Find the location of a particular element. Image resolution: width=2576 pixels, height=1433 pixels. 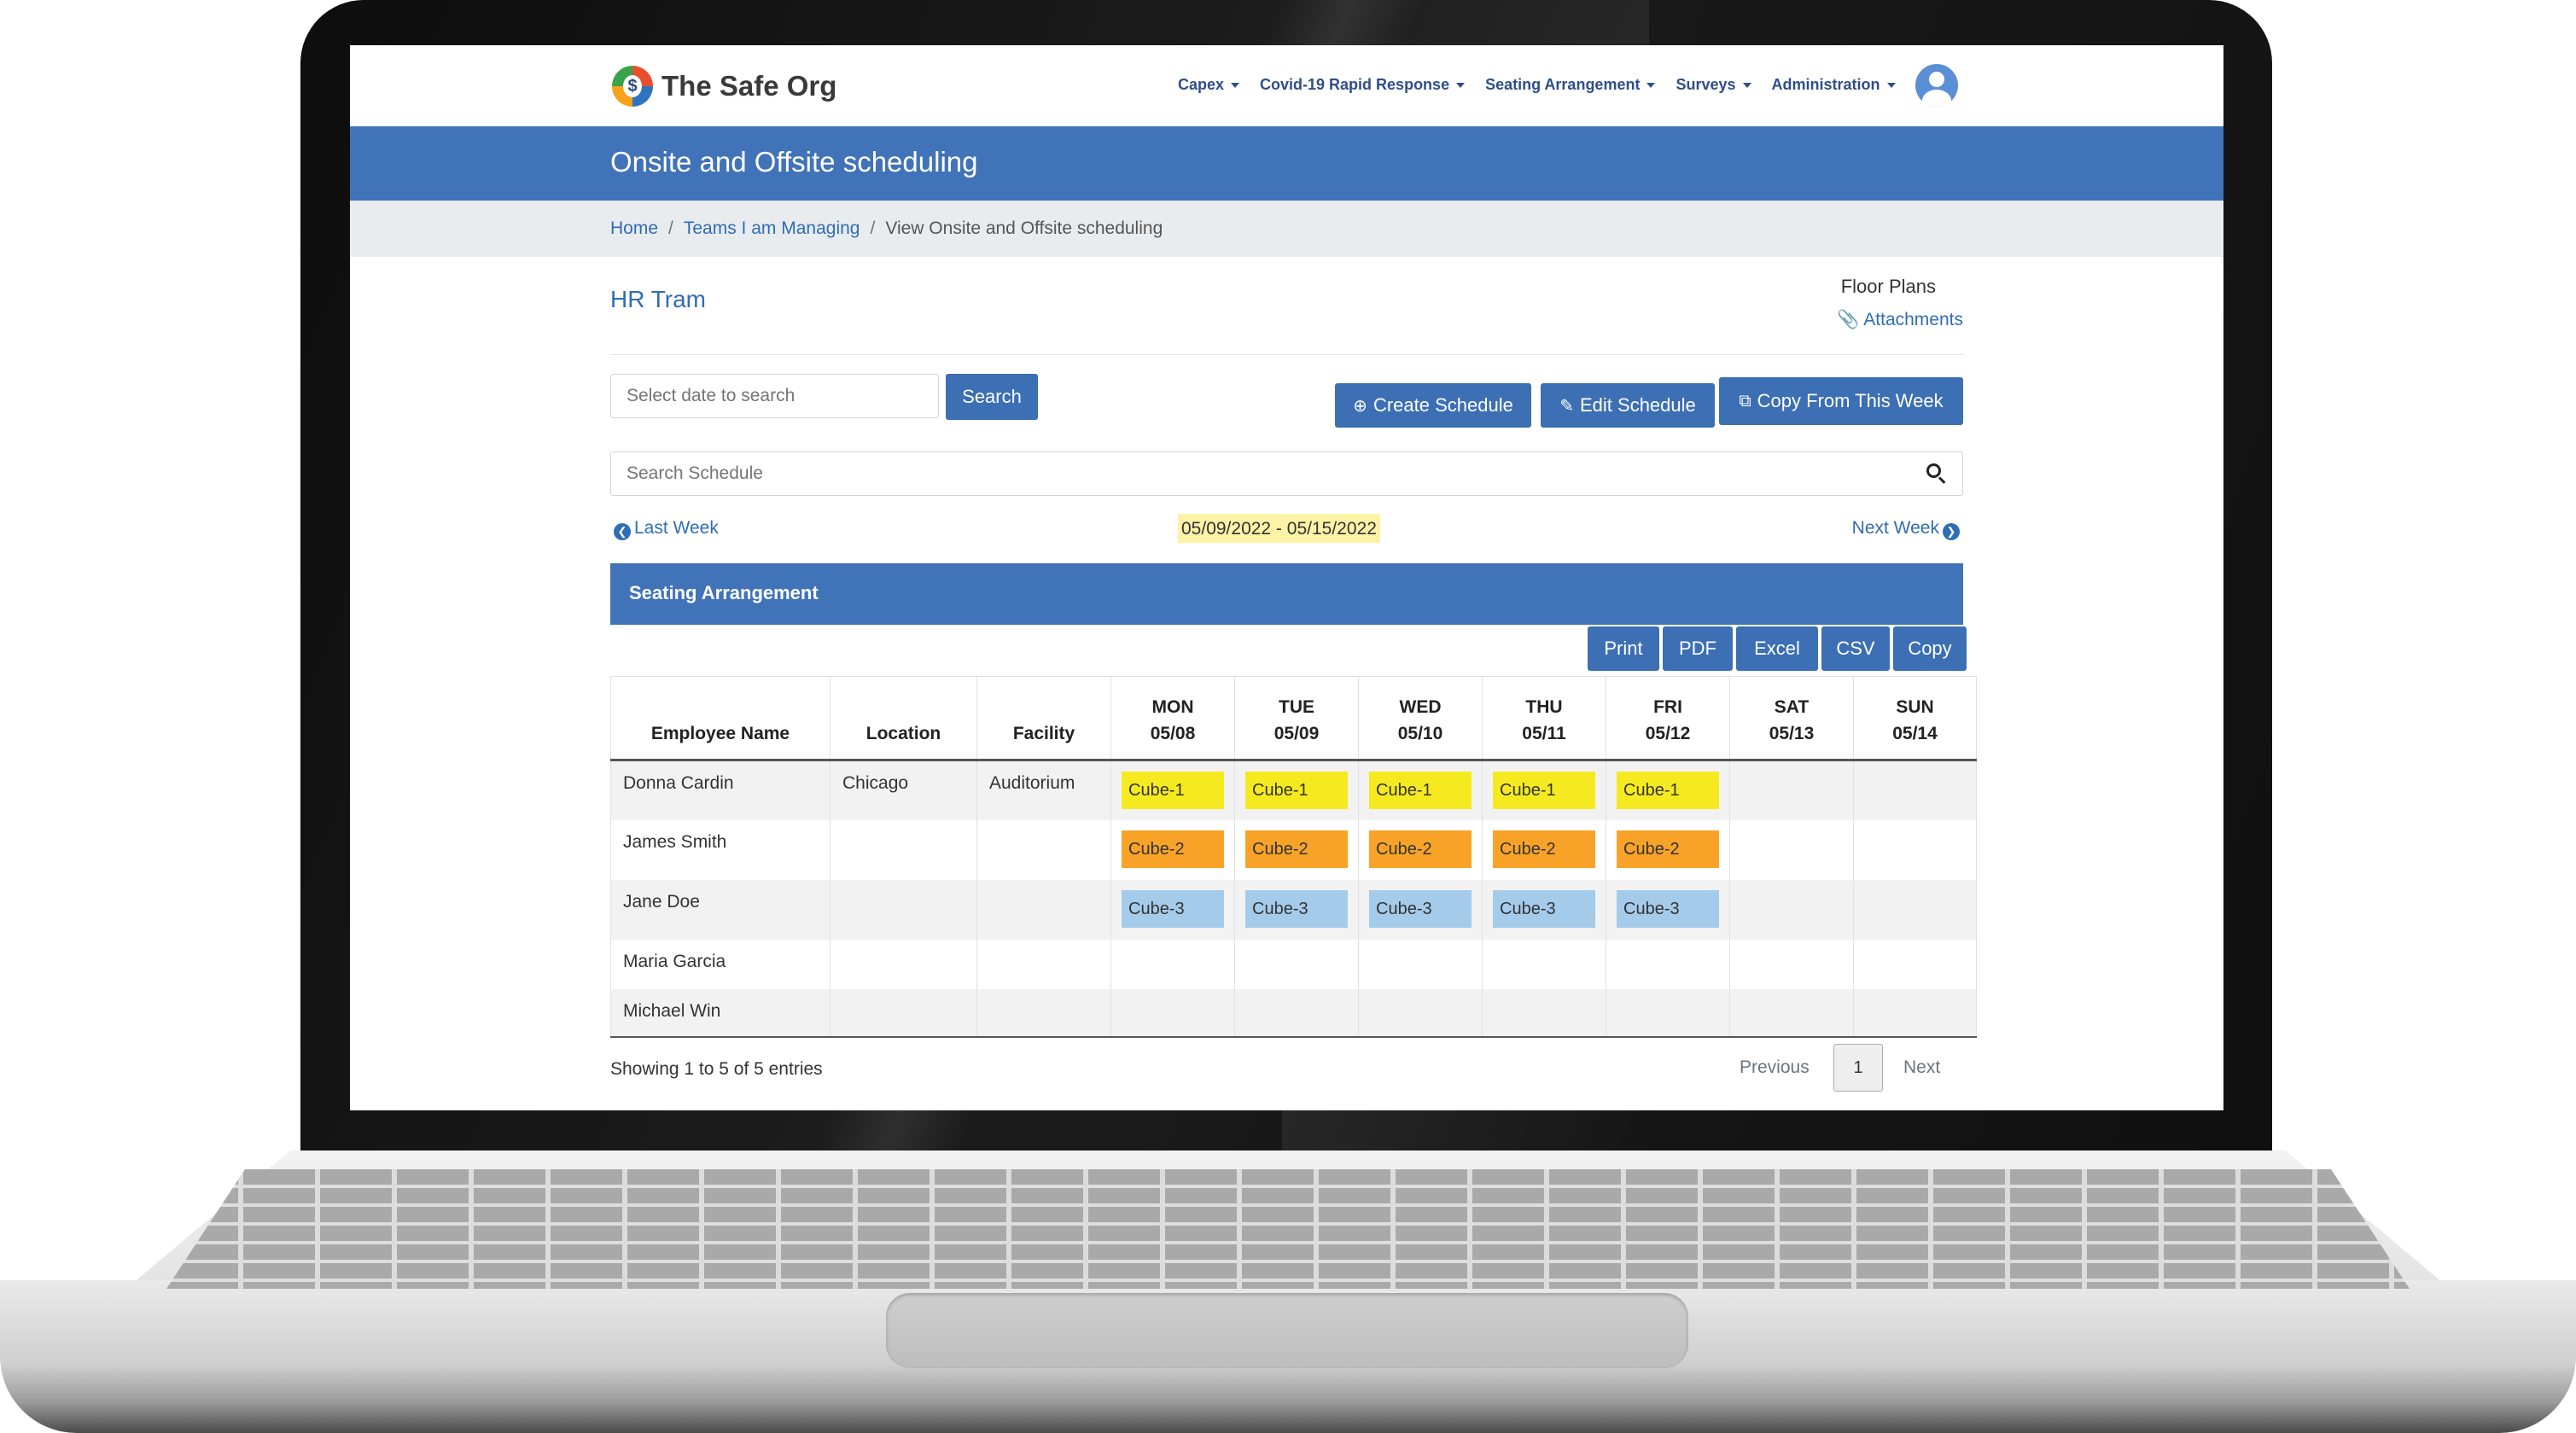

date-search-button: Search is located at coordinates (992, 397).